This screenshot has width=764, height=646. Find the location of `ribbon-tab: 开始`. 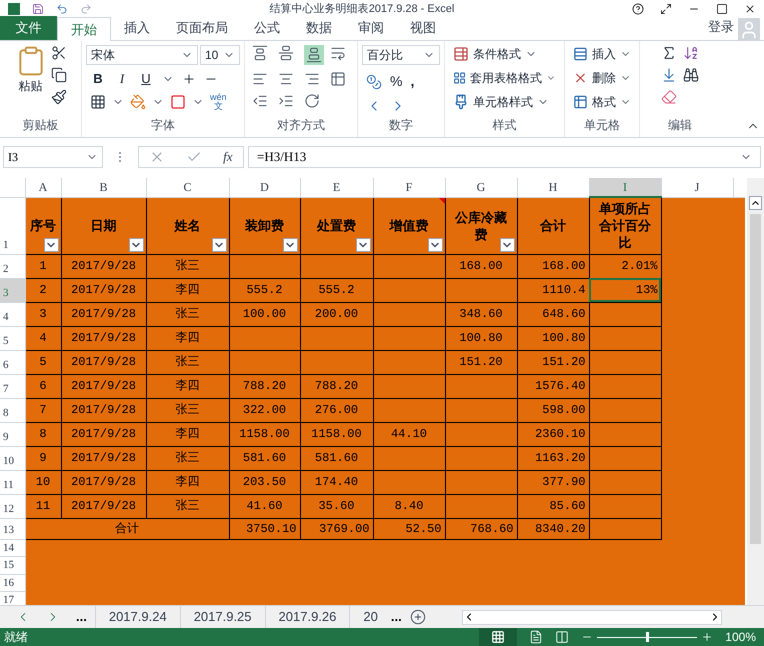

ribbon-tab: 开始 is located at coordinates (84, 29).